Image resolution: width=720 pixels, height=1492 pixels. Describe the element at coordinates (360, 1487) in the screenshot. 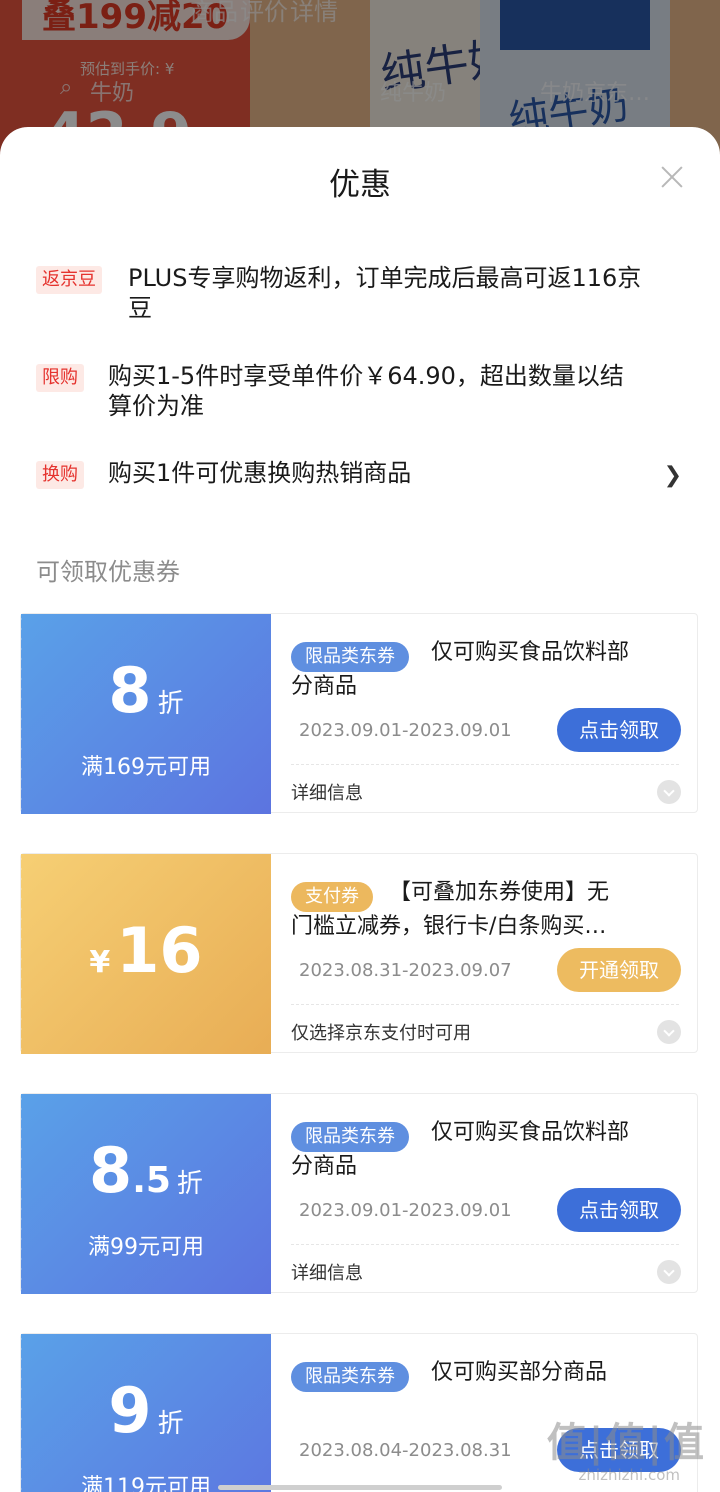

I see `home-indicator` at that location.